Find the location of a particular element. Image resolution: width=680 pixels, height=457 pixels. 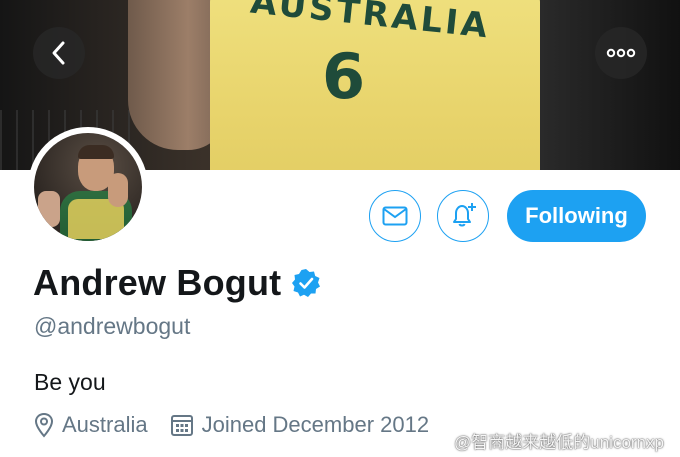

profile-name: Andrew Bogut is located at coordinates (157, 282).